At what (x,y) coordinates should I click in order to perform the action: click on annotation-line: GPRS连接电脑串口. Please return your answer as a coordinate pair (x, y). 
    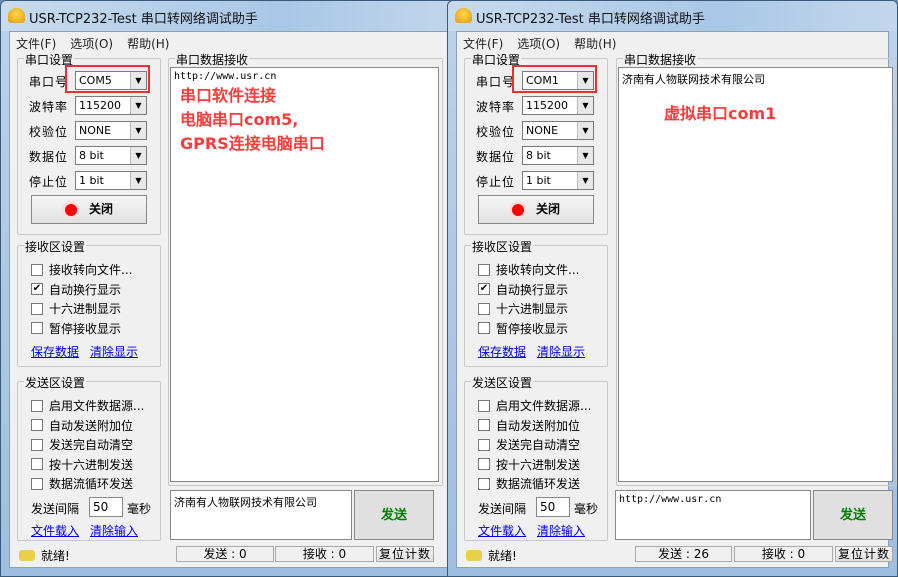
    Looking at the image, I should click on (252, 143).